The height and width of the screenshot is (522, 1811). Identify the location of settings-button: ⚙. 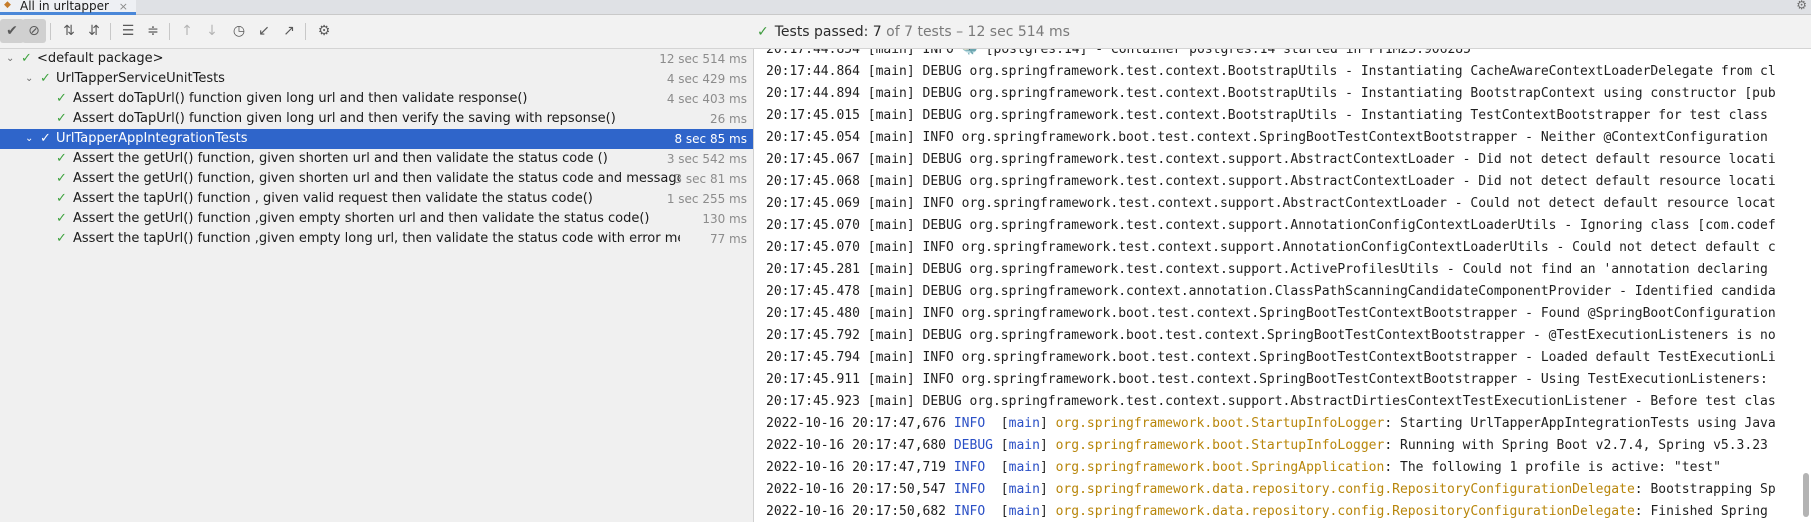
(324, 31).